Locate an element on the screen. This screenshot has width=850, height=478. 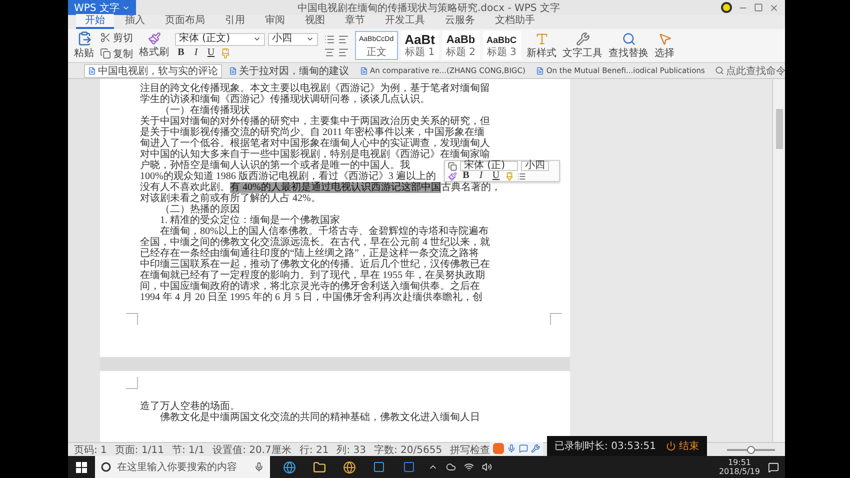
ribbon-tool-button: 新样式 is located at coordinates (541, 46).